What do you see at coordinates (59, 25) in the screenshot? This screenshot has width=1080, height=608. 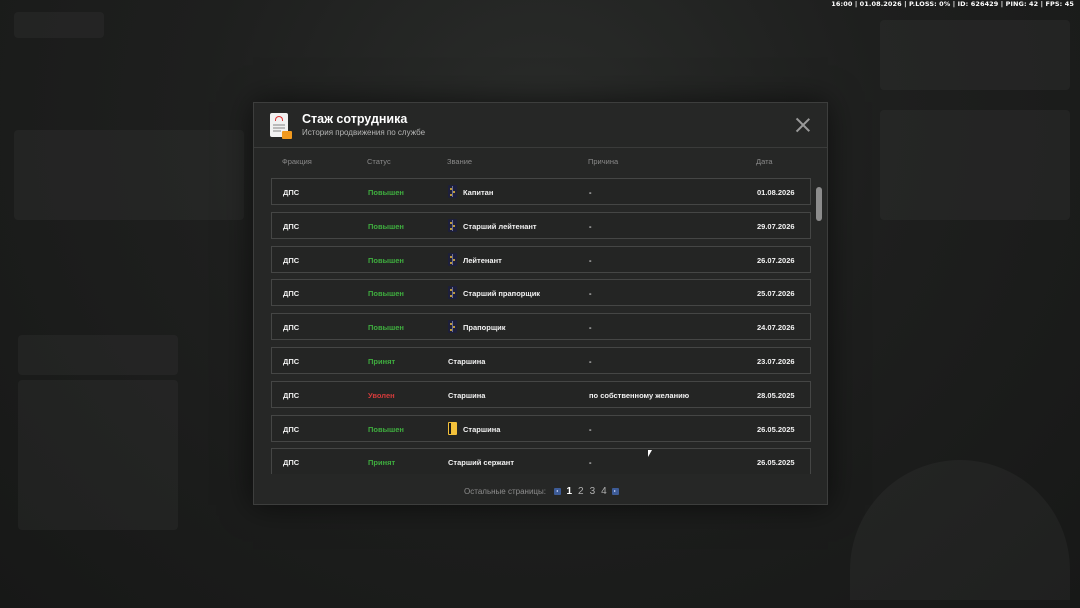 I see `hud-logo-area` at bounding box center [59, 25].